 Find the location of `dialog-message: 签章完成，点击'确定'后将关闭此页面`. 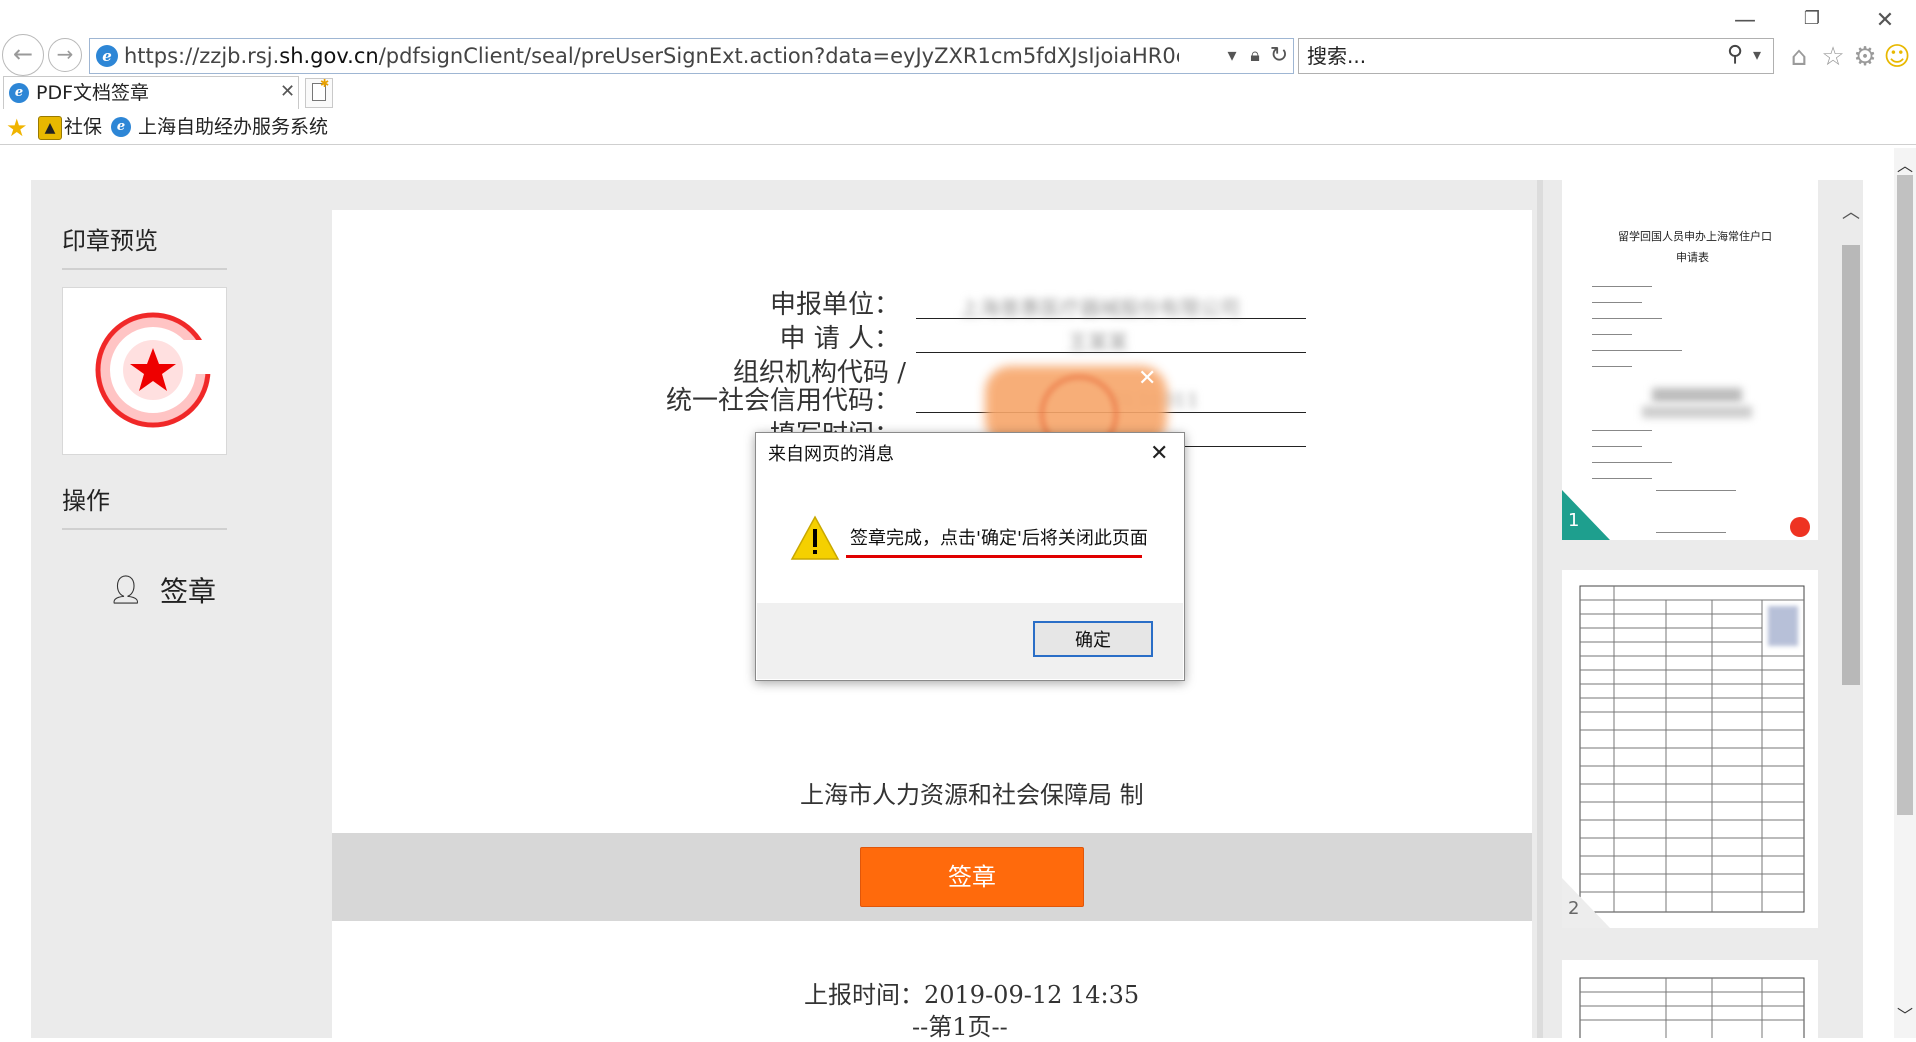

dialog-message: 签章完成，点击'确定'后将关闭此页面 is located at coordinates (999, 538).